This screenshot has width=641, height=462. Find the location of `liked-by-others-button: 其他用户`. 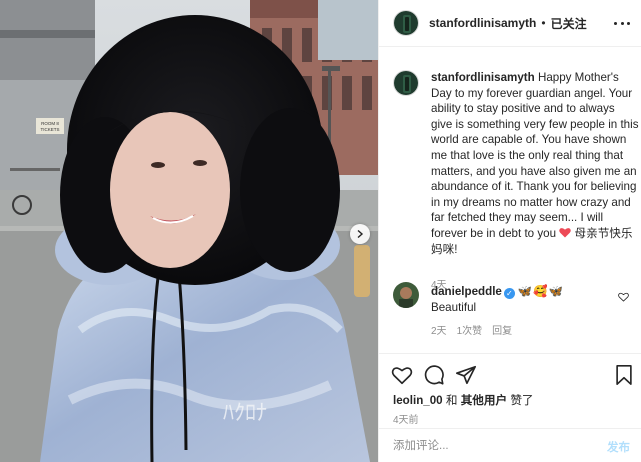

liked-by-others-button: 其他用户 is located at coordinates (484, 400).